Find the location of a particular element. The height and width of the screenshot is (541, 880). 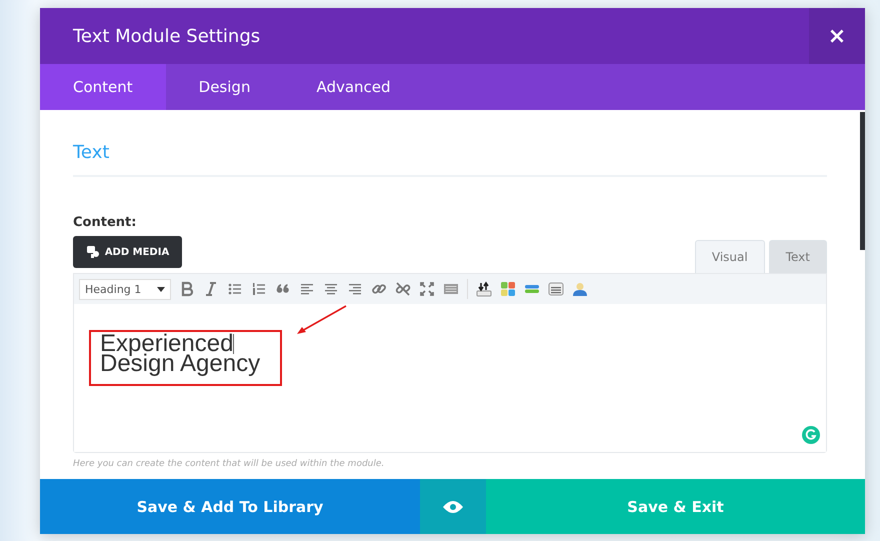

numbered-list-icon is located at coordinates (259, 289).